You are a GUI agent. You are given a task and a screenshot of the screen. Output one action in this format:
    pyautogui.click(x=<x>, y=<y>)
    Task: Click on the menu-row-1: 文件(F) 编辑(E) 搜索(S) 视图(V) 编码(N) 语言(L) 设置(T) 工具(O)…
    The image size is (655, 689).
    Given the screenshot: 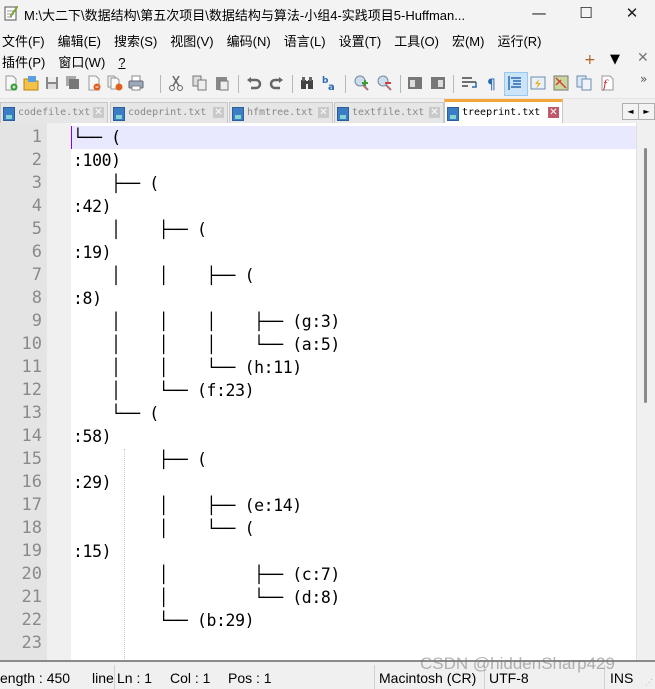 What is the action you would take?
    pyautogui.click(x=278, y=41)
    